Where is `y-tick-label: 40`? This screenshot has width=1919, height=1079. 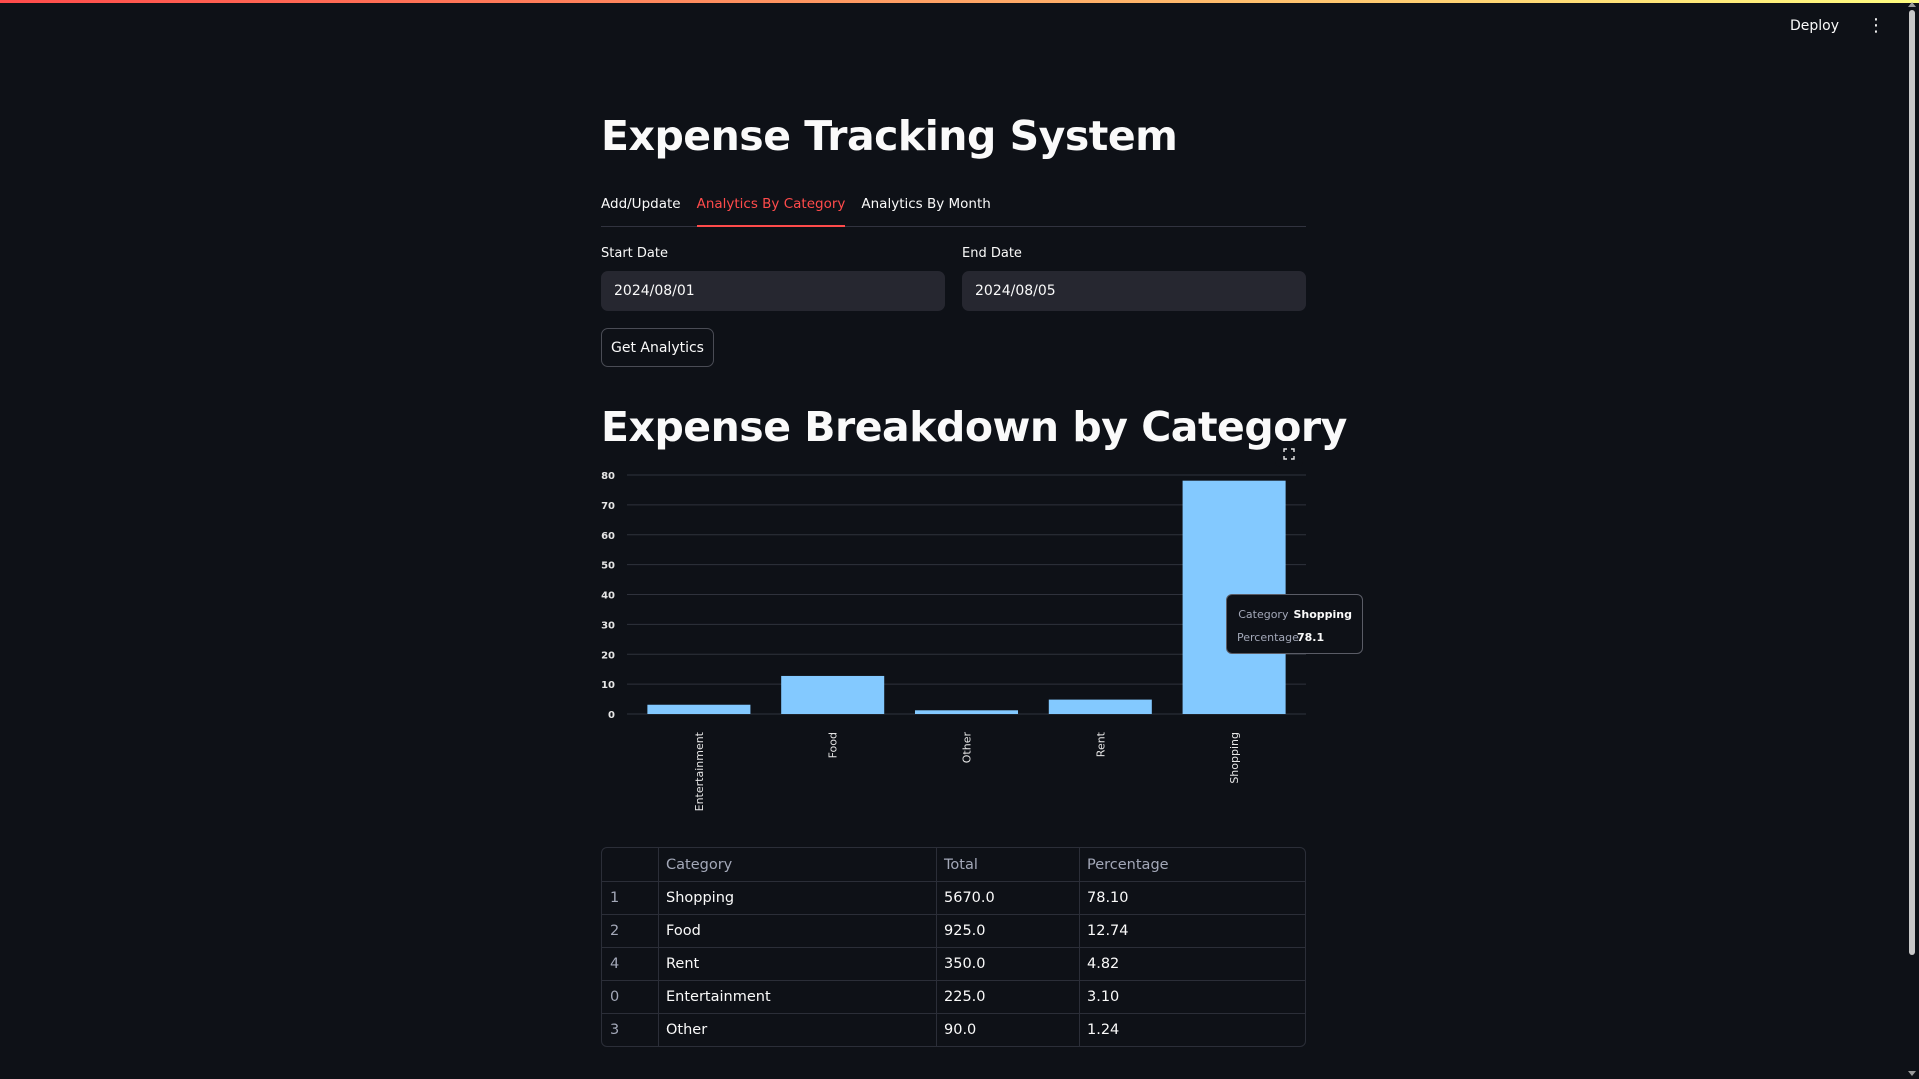
y-tick-label: 40 is located at coordinates (608, 596).